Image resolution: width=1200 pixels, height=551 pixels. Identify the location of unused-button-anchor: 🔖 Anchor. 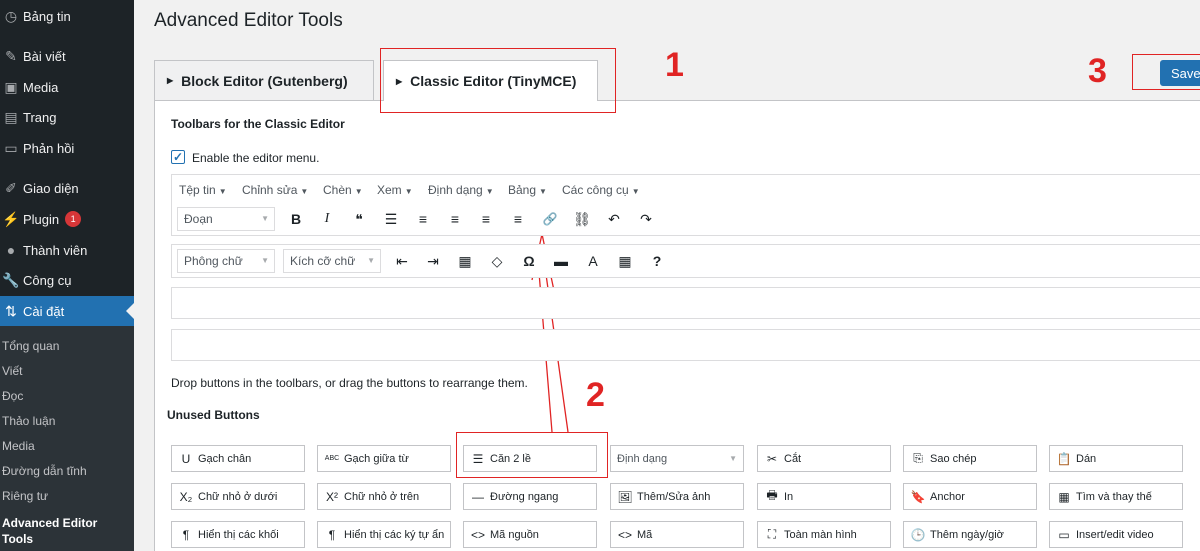
(970, 496).